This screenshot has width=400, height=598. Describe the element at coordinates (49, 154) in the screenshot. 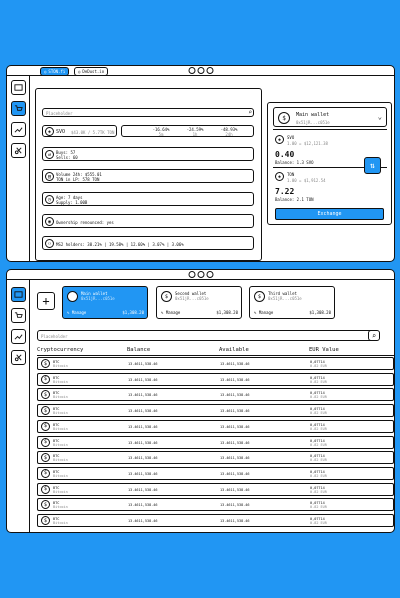

I see `swap-icon: ⇄` at that location.